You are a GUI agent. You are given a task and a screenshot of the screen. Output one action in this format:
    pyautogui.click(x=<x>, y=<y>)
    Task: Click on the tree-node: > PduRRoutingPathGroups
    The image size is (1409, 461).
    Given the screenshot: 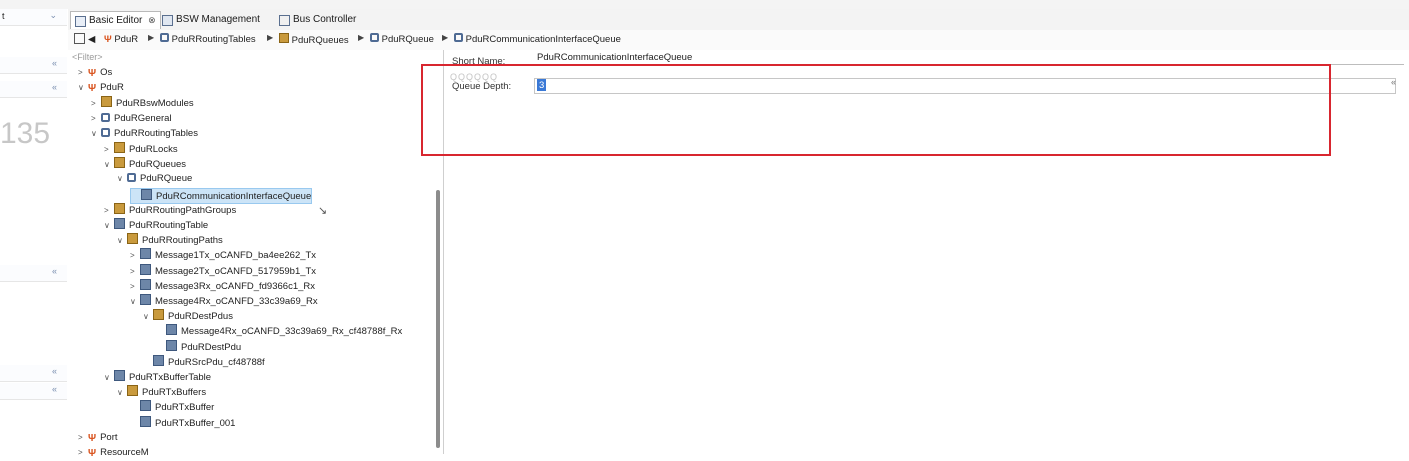 What is the action you would take?
    pyautogui.click(x=170, y=210)
    